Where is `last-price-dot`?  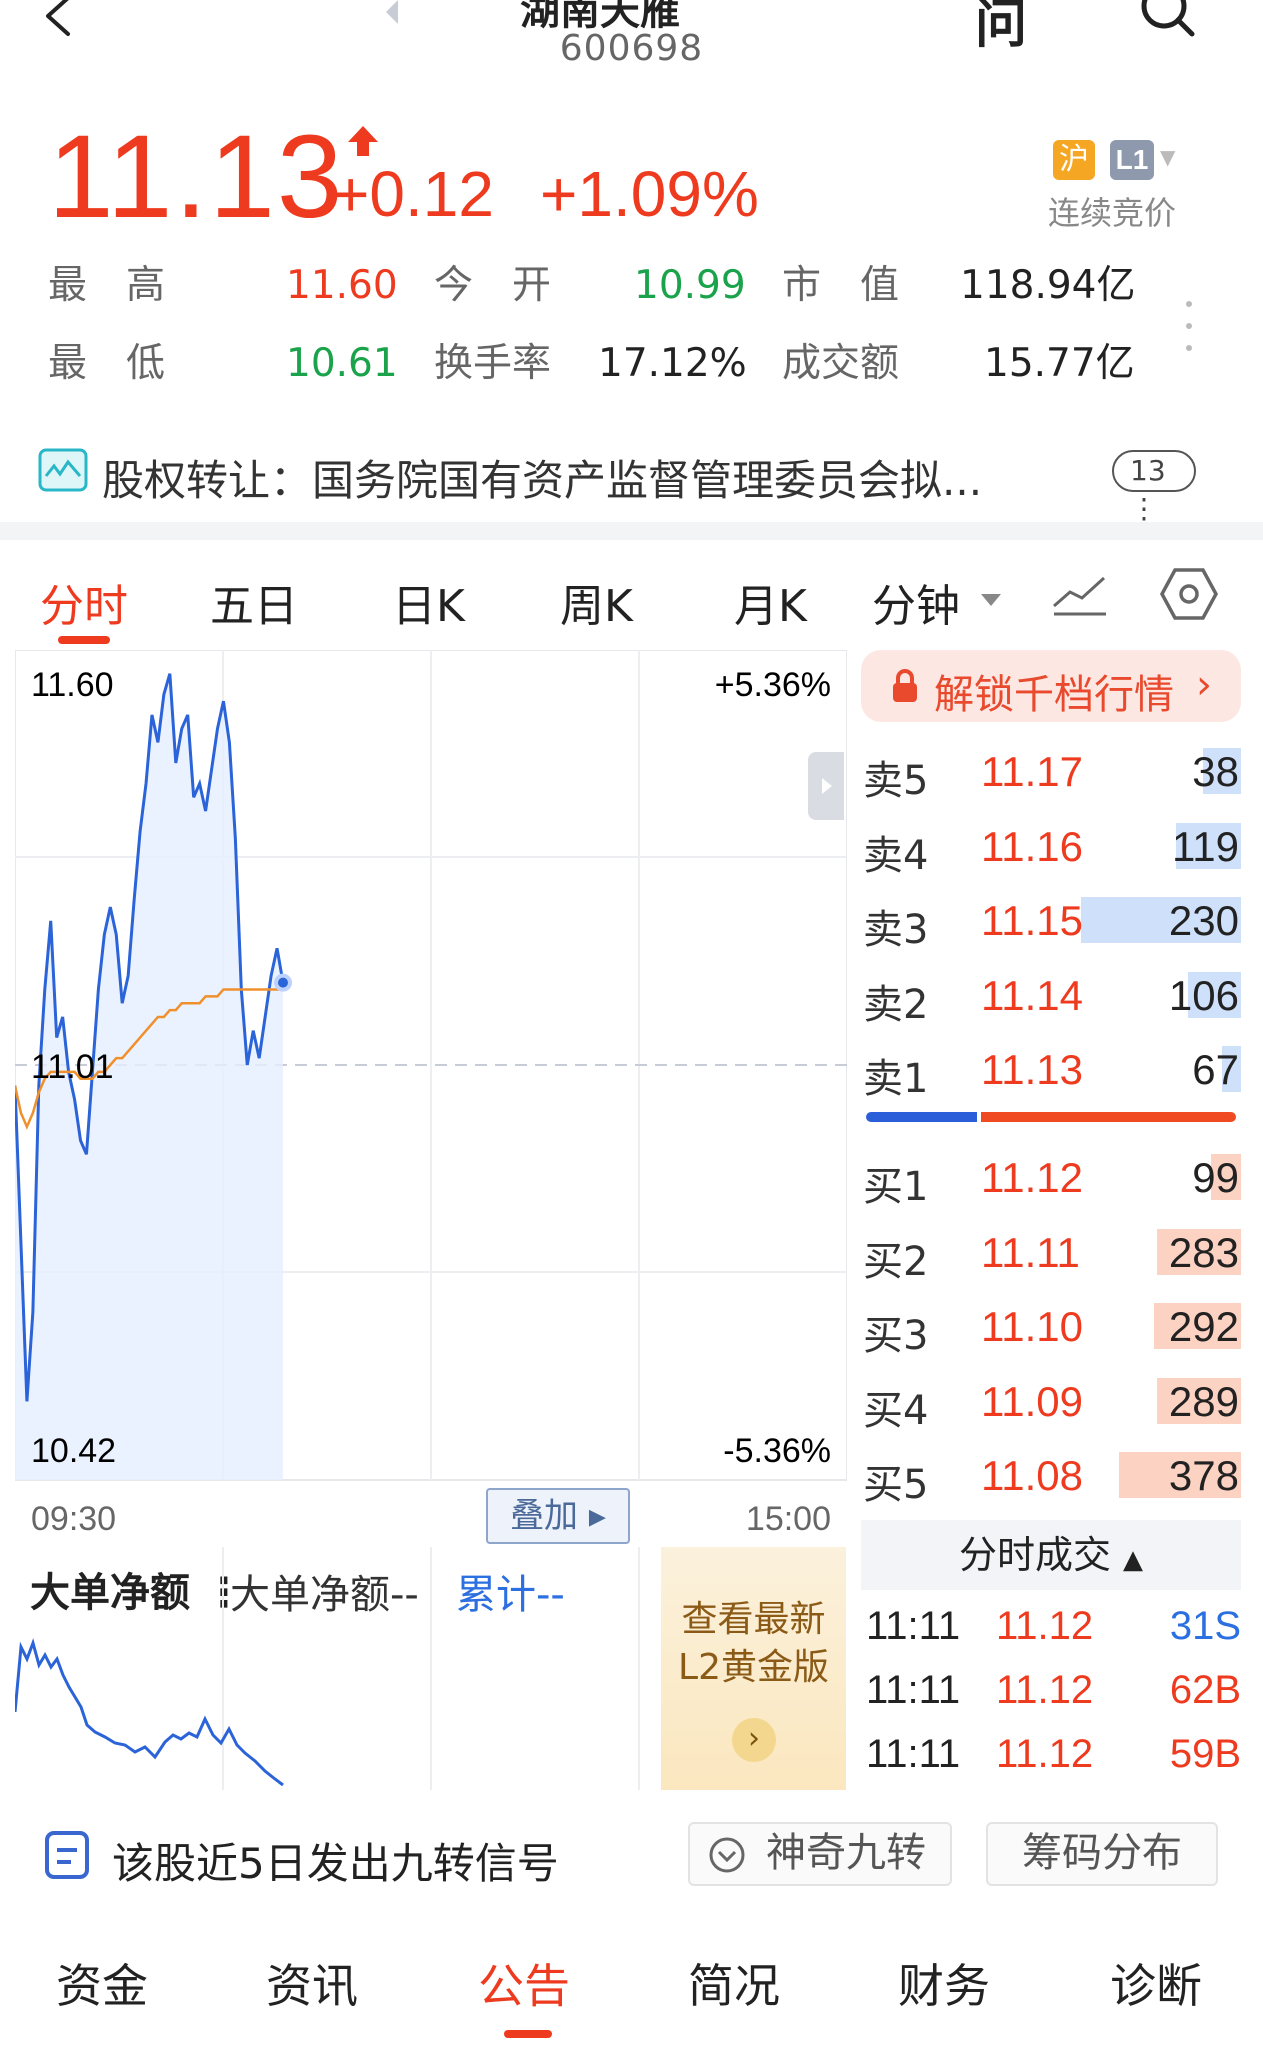
last-price-dot is located at coordinates (283, 982).